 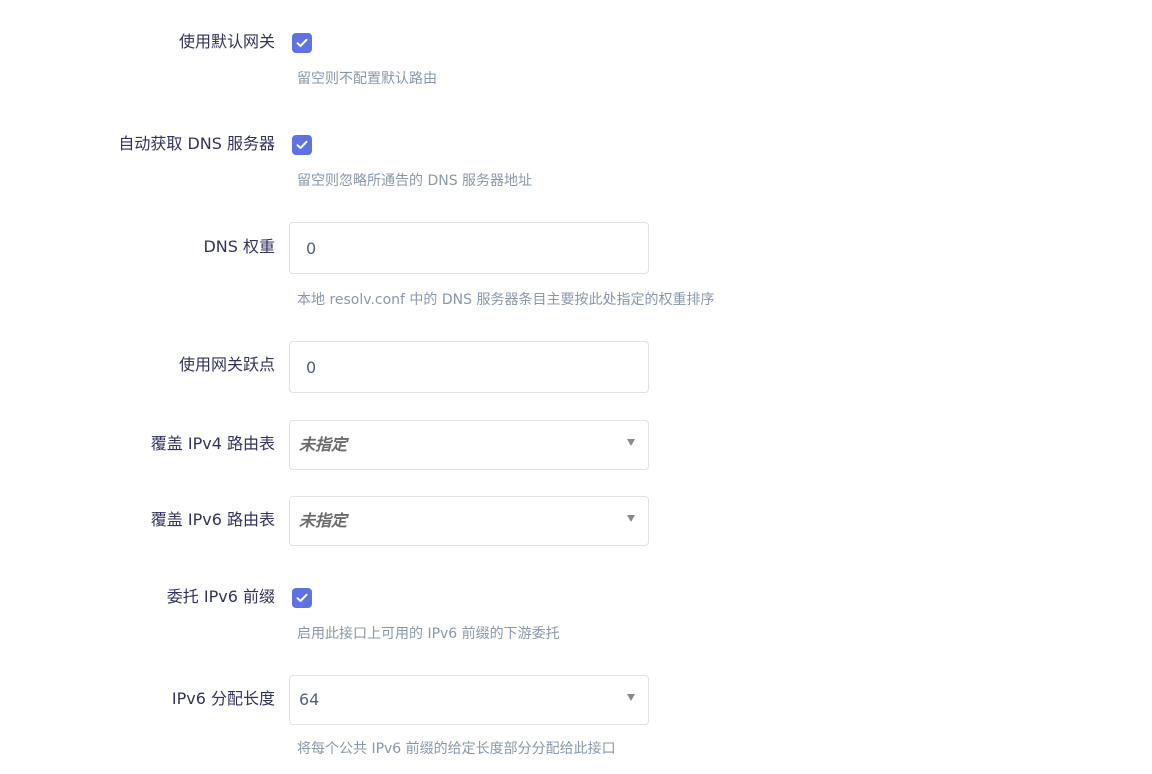 I want to click on ipv6-assign-length-label: IPv6 分配长度, so click(x=223, y=698).